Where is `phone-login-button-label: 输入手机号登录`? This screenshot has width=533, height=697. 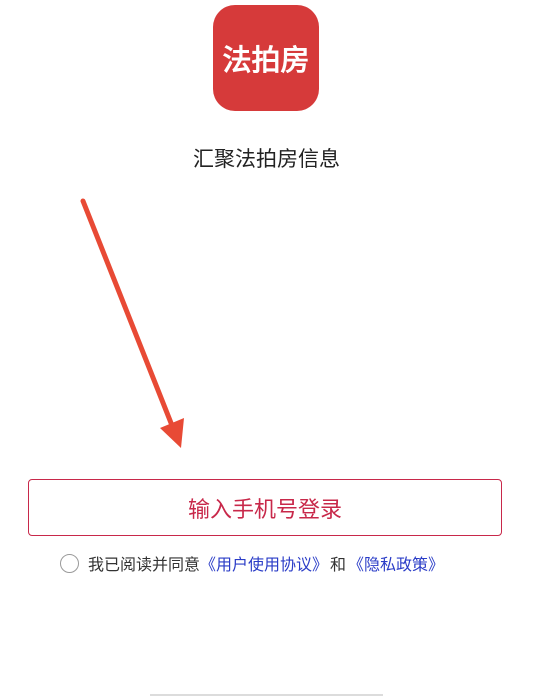
phone-login-button-label: 输入手机号登录 is located at coordinates (264, 510).